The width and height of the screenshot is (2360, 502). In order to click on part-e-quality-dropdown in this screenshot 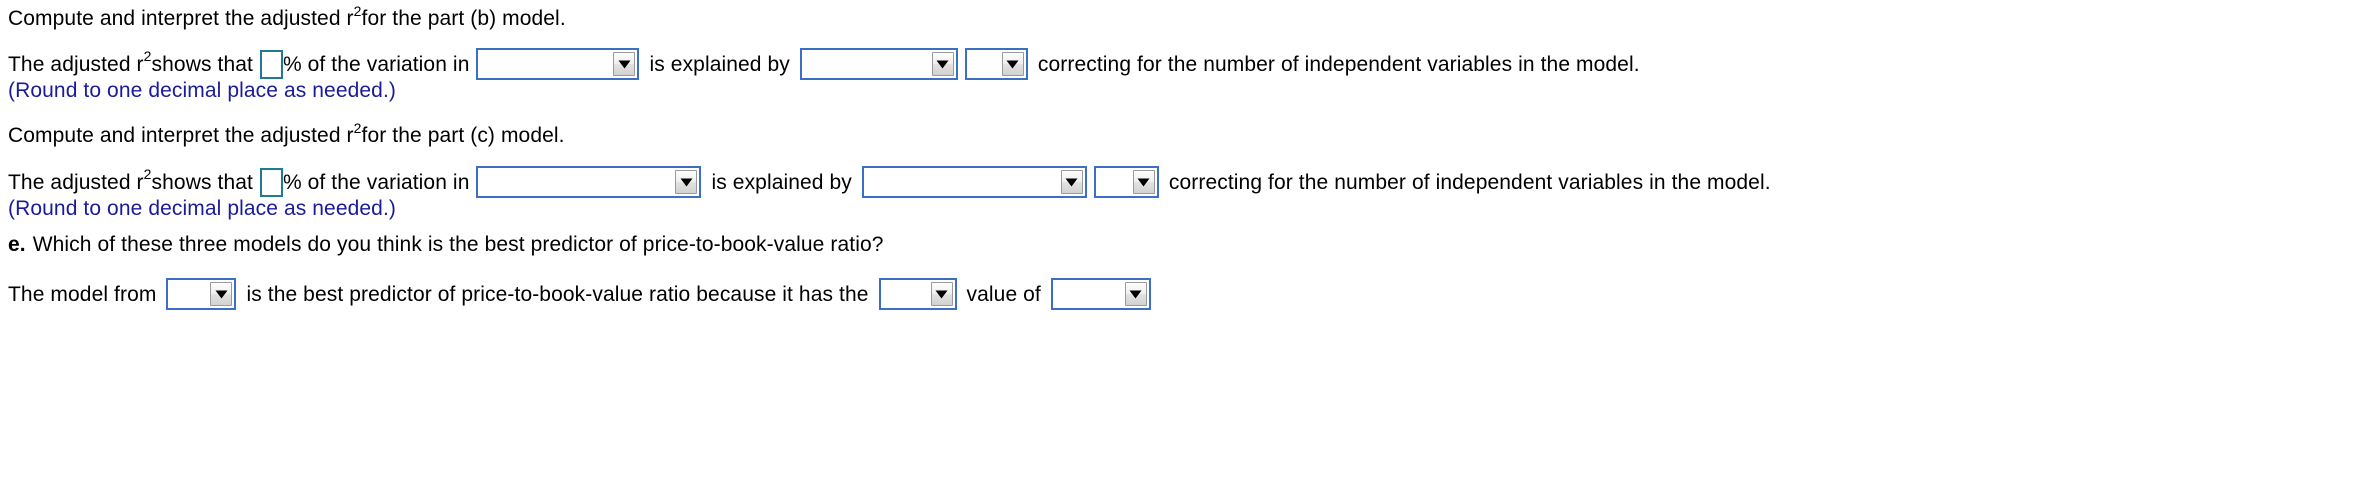, I will do `click(917, 294)`.